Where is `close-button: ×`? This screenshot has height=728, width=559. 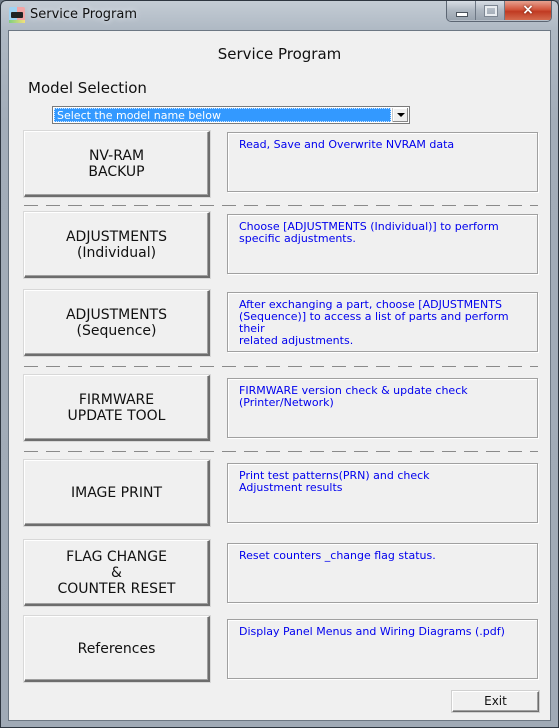
close-button: × is located at coordinates (528, 10).